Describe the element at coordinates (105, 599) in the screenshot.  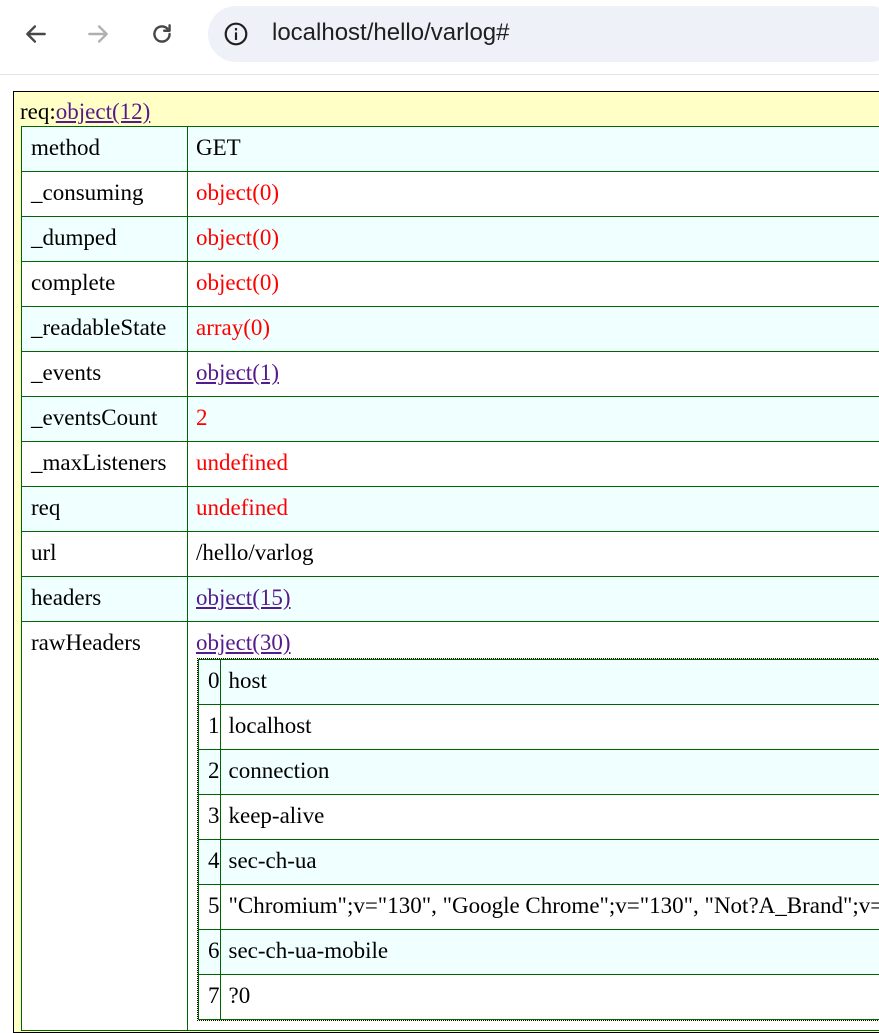
I see `property-key: headers` at that location.